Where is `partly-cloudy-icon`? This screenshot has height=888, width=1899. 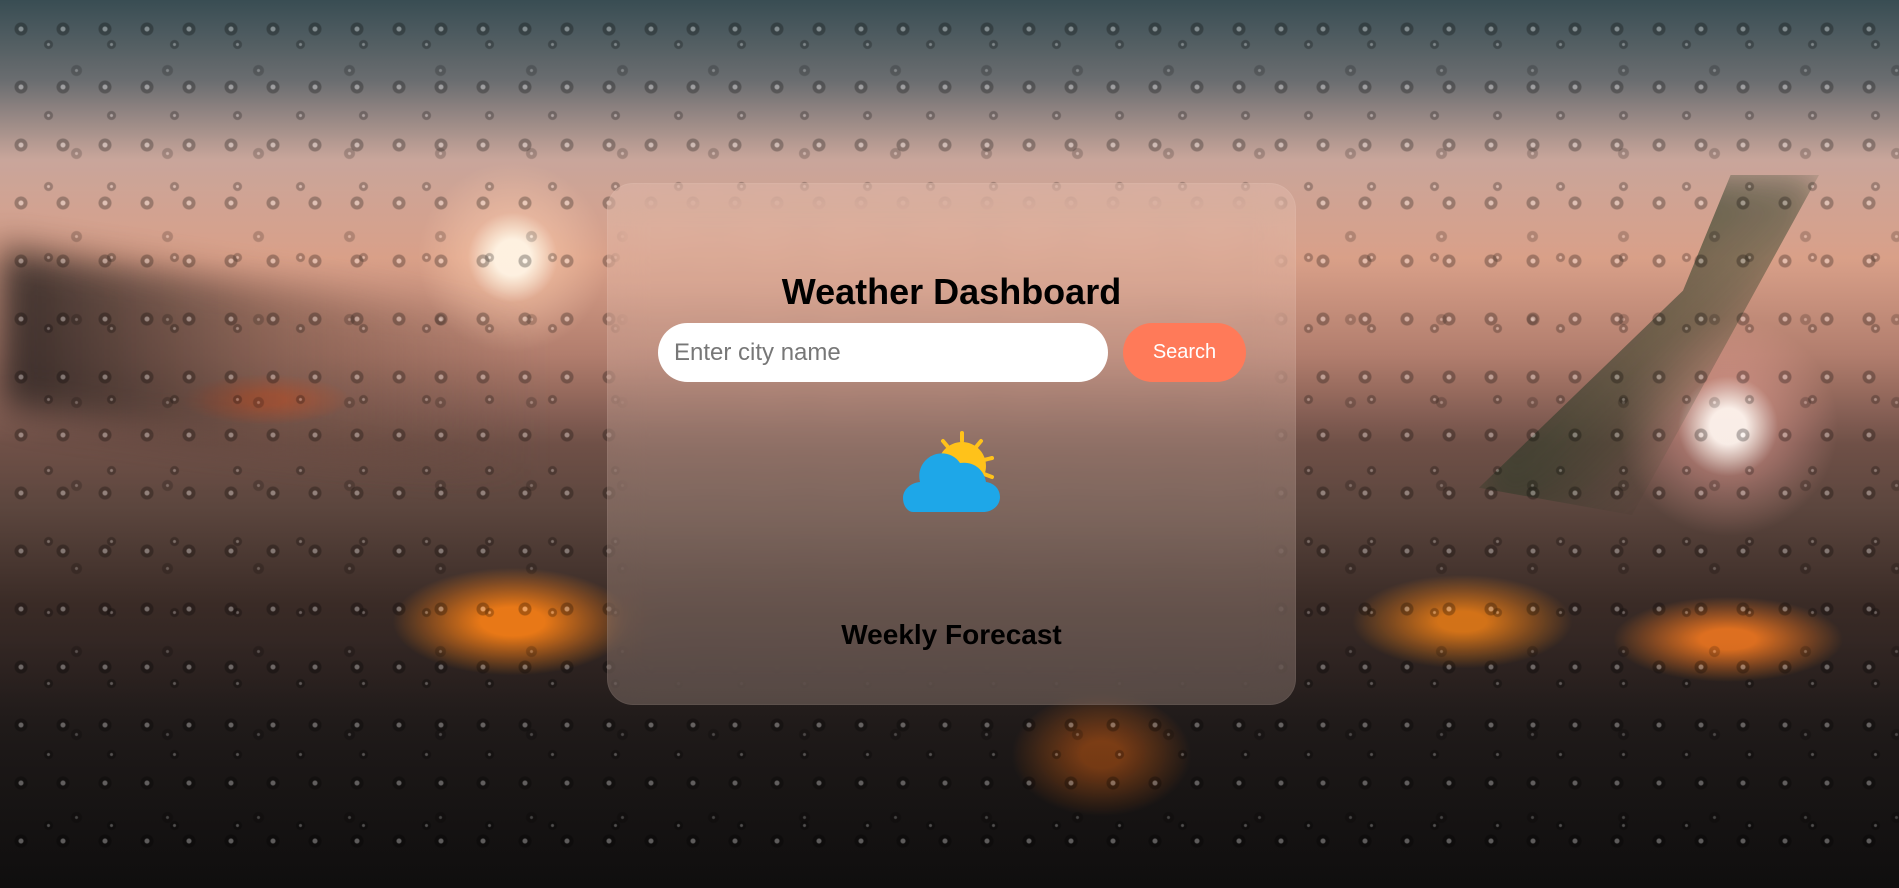
partly-cloudy-icon is located at coordinates (954, 473).